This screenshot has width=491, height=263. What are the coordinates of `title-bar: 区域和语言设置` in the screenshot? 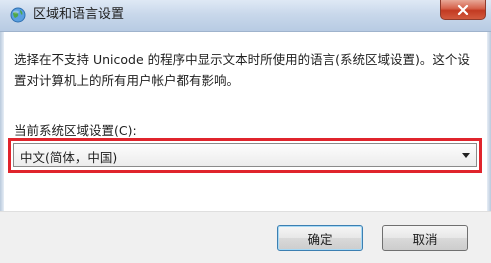 It's located at (245, 16).